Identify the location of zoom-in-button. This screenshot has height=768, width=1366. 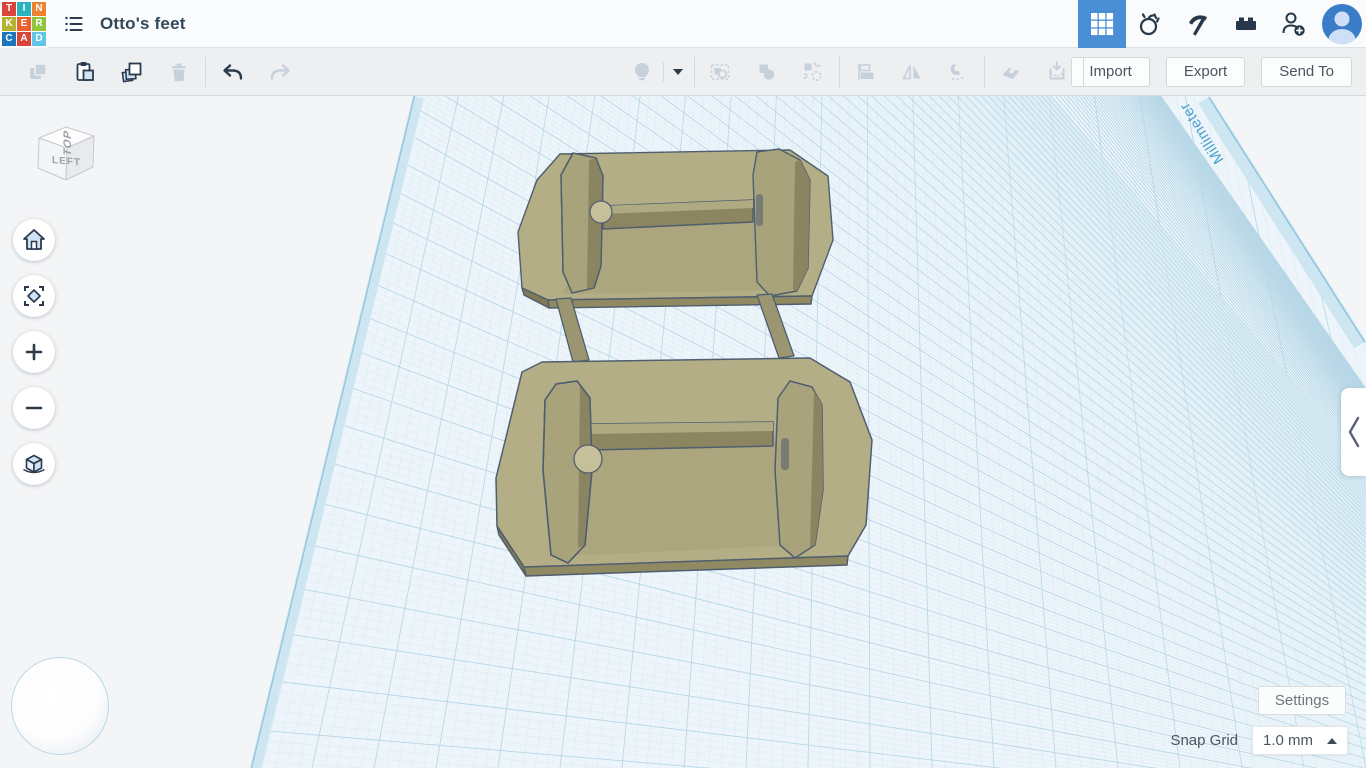
(34, 352).